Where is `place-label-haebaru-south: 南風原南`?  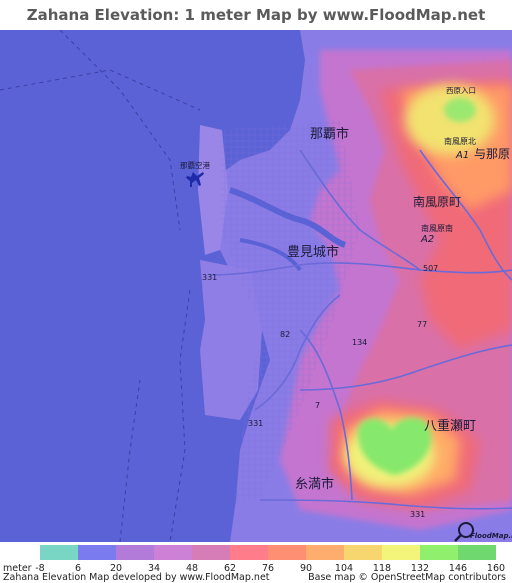 place-label-haebaru-south: 南風原南 is located at coordinates (437, 228).